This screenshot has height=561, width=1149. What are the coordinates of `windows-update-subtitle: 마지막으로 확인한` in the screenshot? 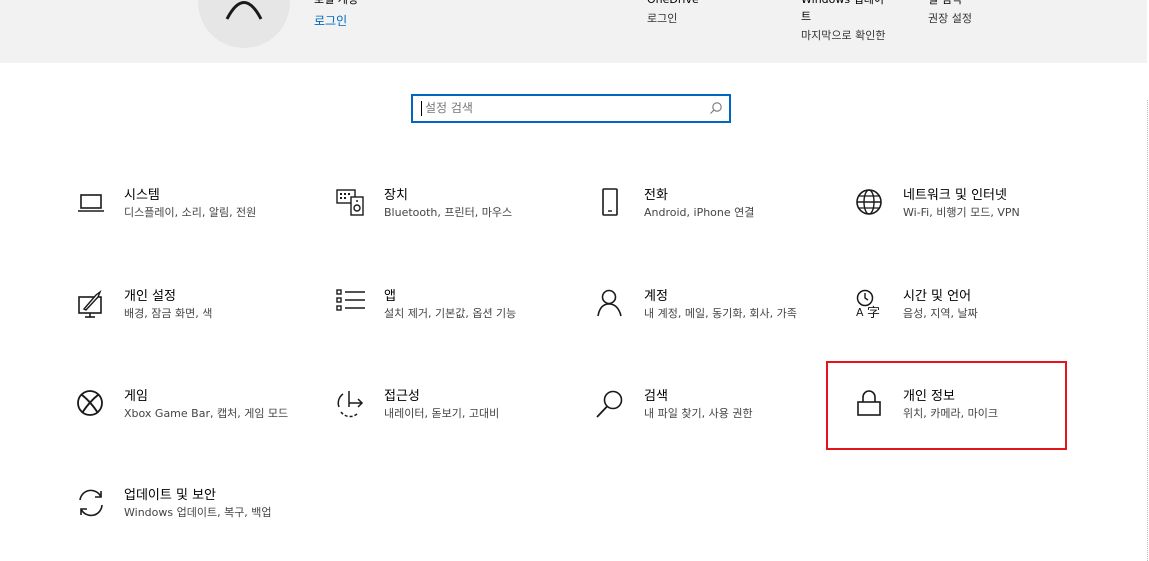 It's located at (843, 35).